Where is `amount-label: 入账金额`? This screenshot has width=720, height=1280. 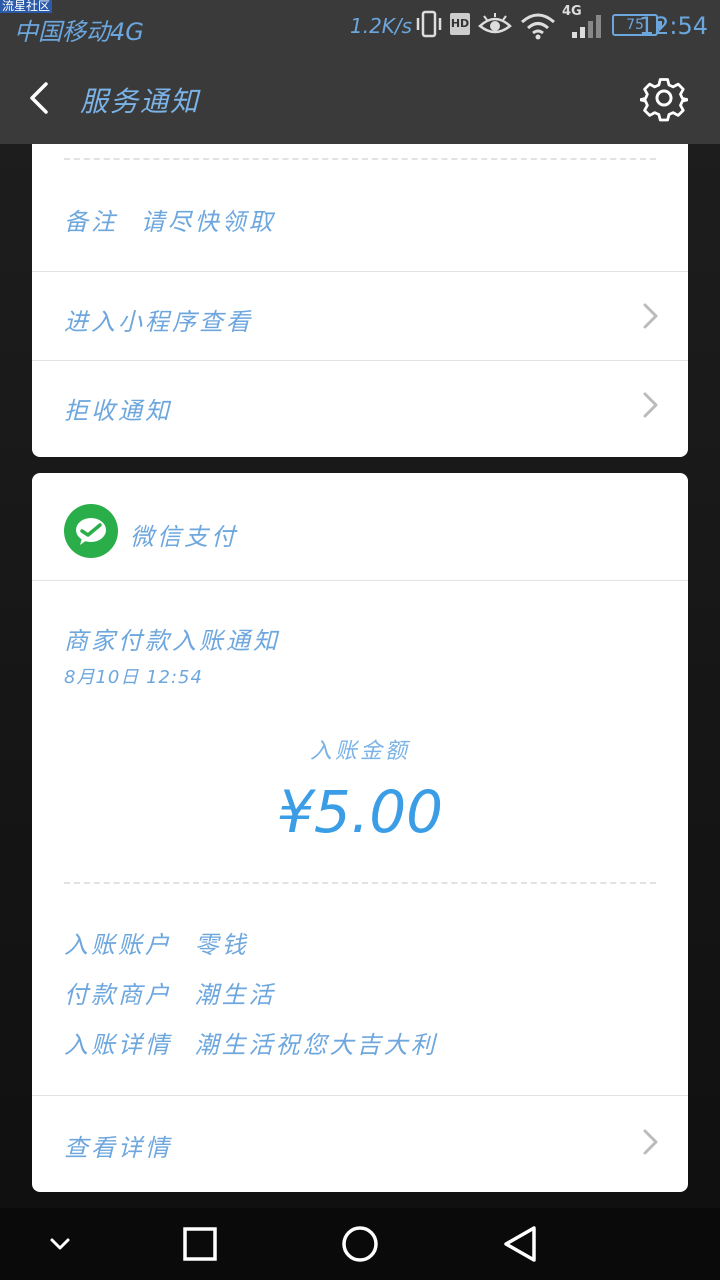 amount-label: 入账金额 is located at coordinates (359, 751).